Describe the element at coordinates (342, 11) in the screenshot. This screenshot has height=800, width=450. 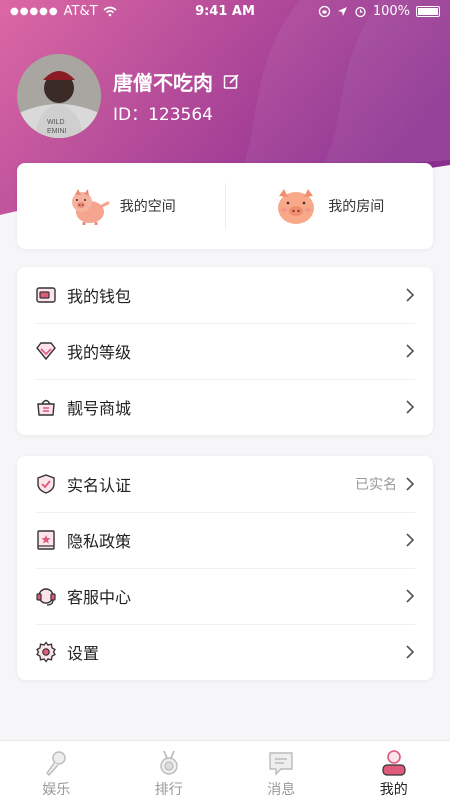
I see `location-icon` at that location.